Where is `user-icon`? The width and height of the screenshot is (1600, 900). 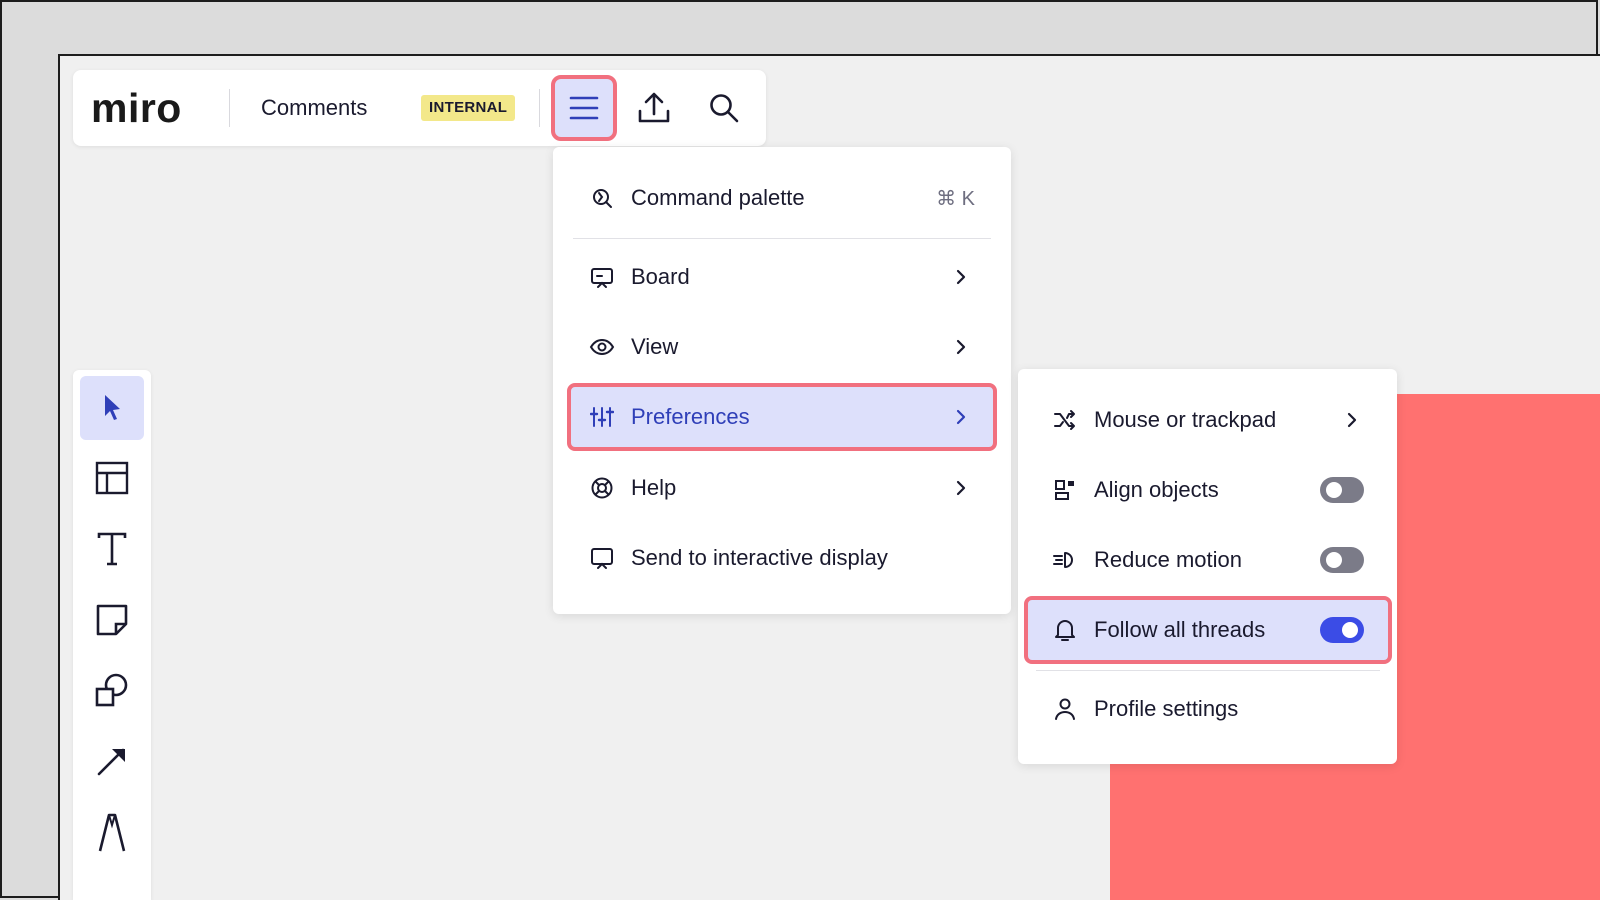
user-icon is located at coordinates (1065, 709).